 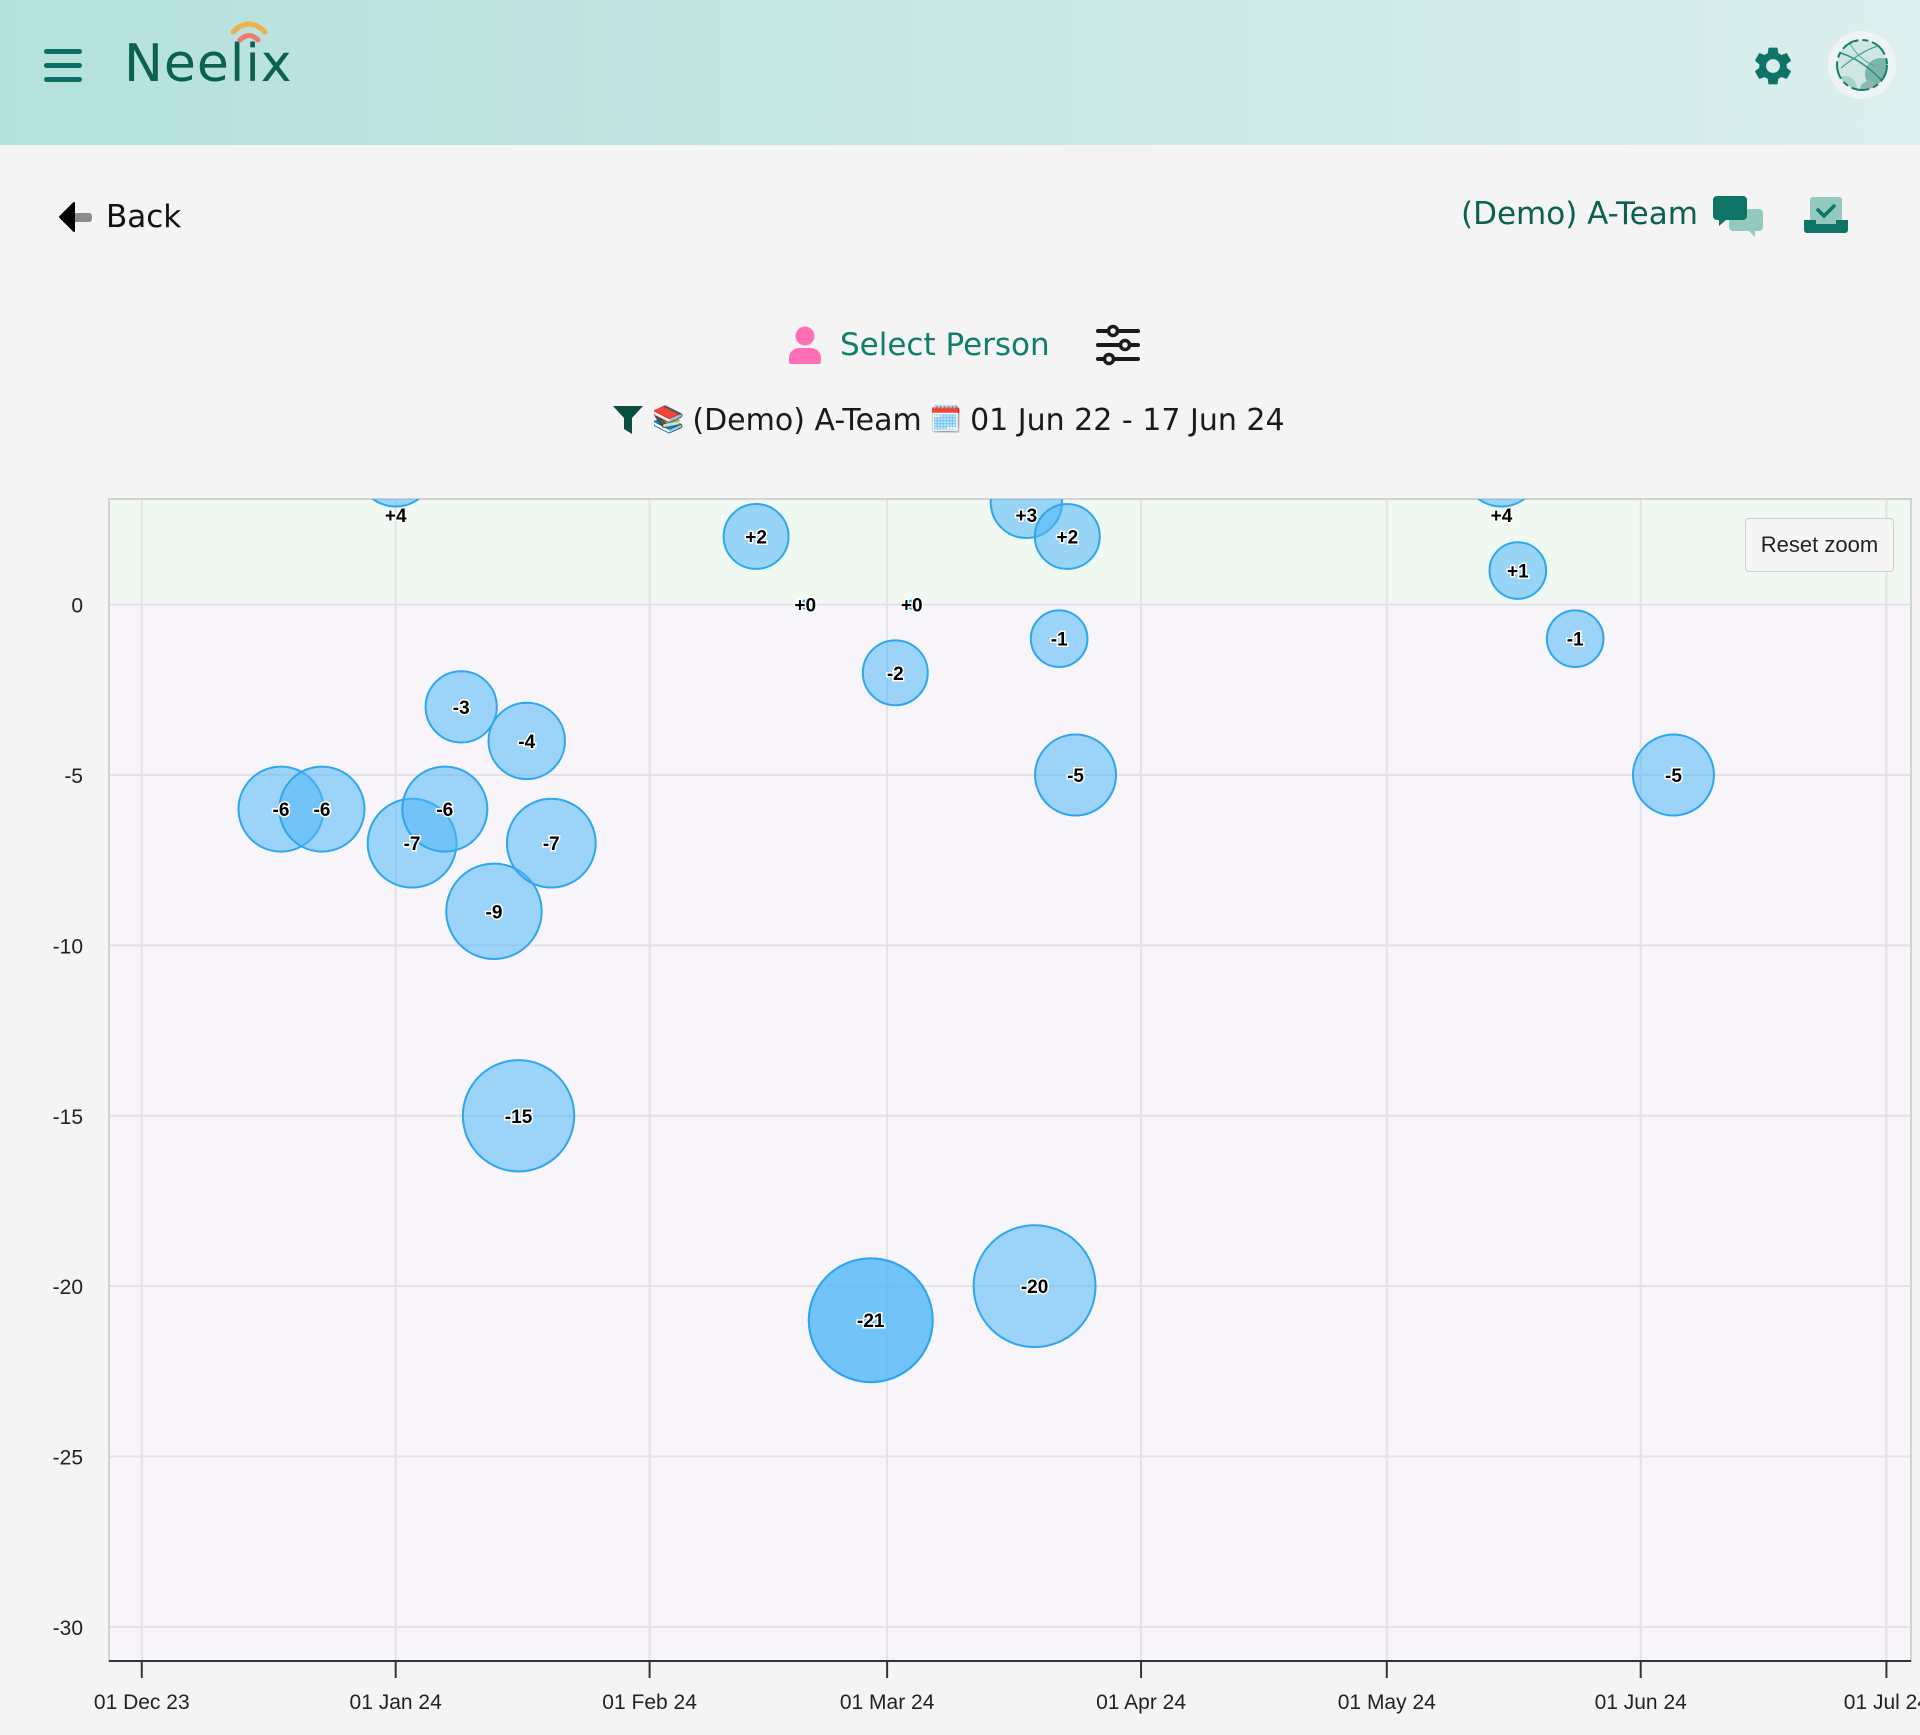 What do you see at coordinates (1826, 215) in the screenshot?
I see `inbox-check-icon` at bounding box center [1826, 215].